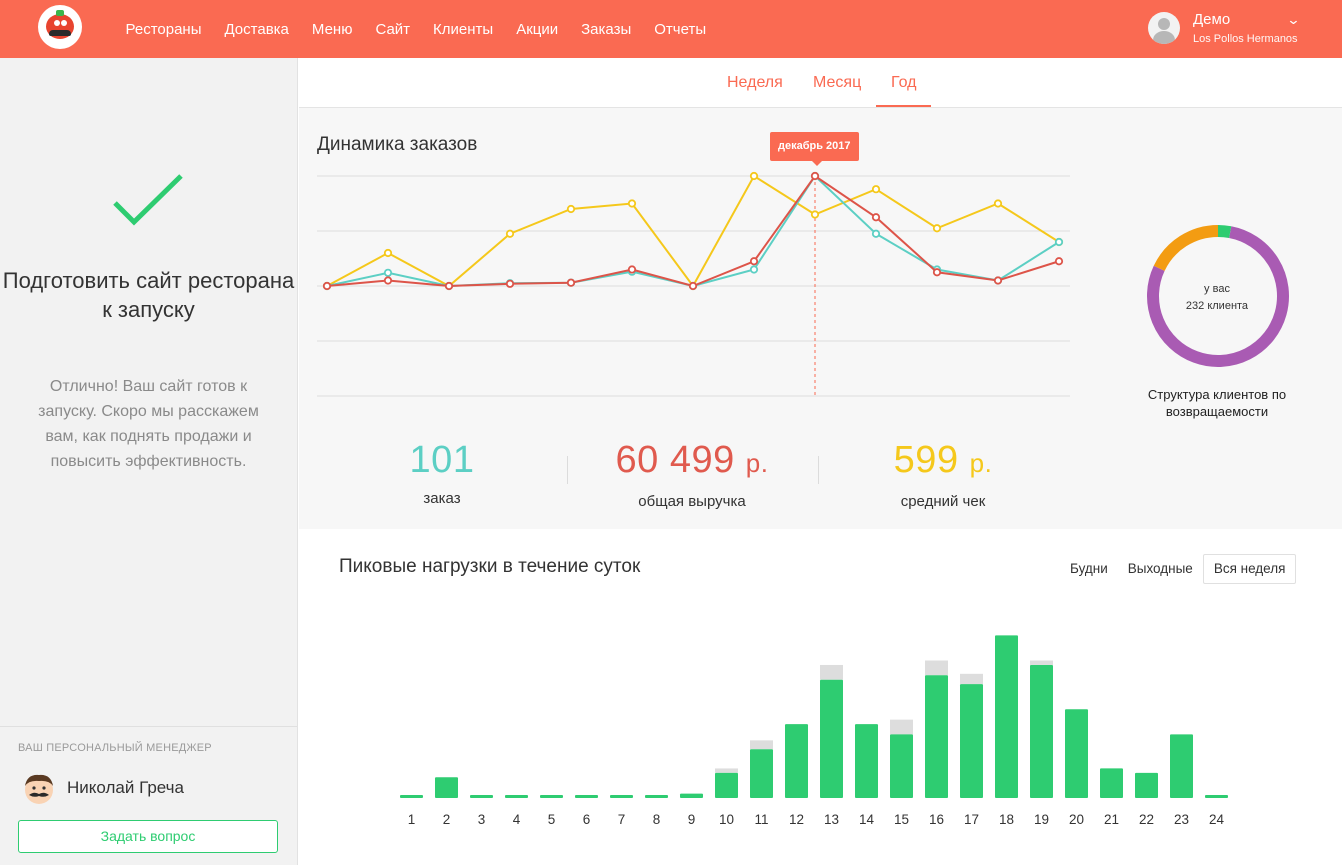  Describe the element at coordinates (442, 498) in the screenshot. I see `stat-orders-label: заказ` at that location.